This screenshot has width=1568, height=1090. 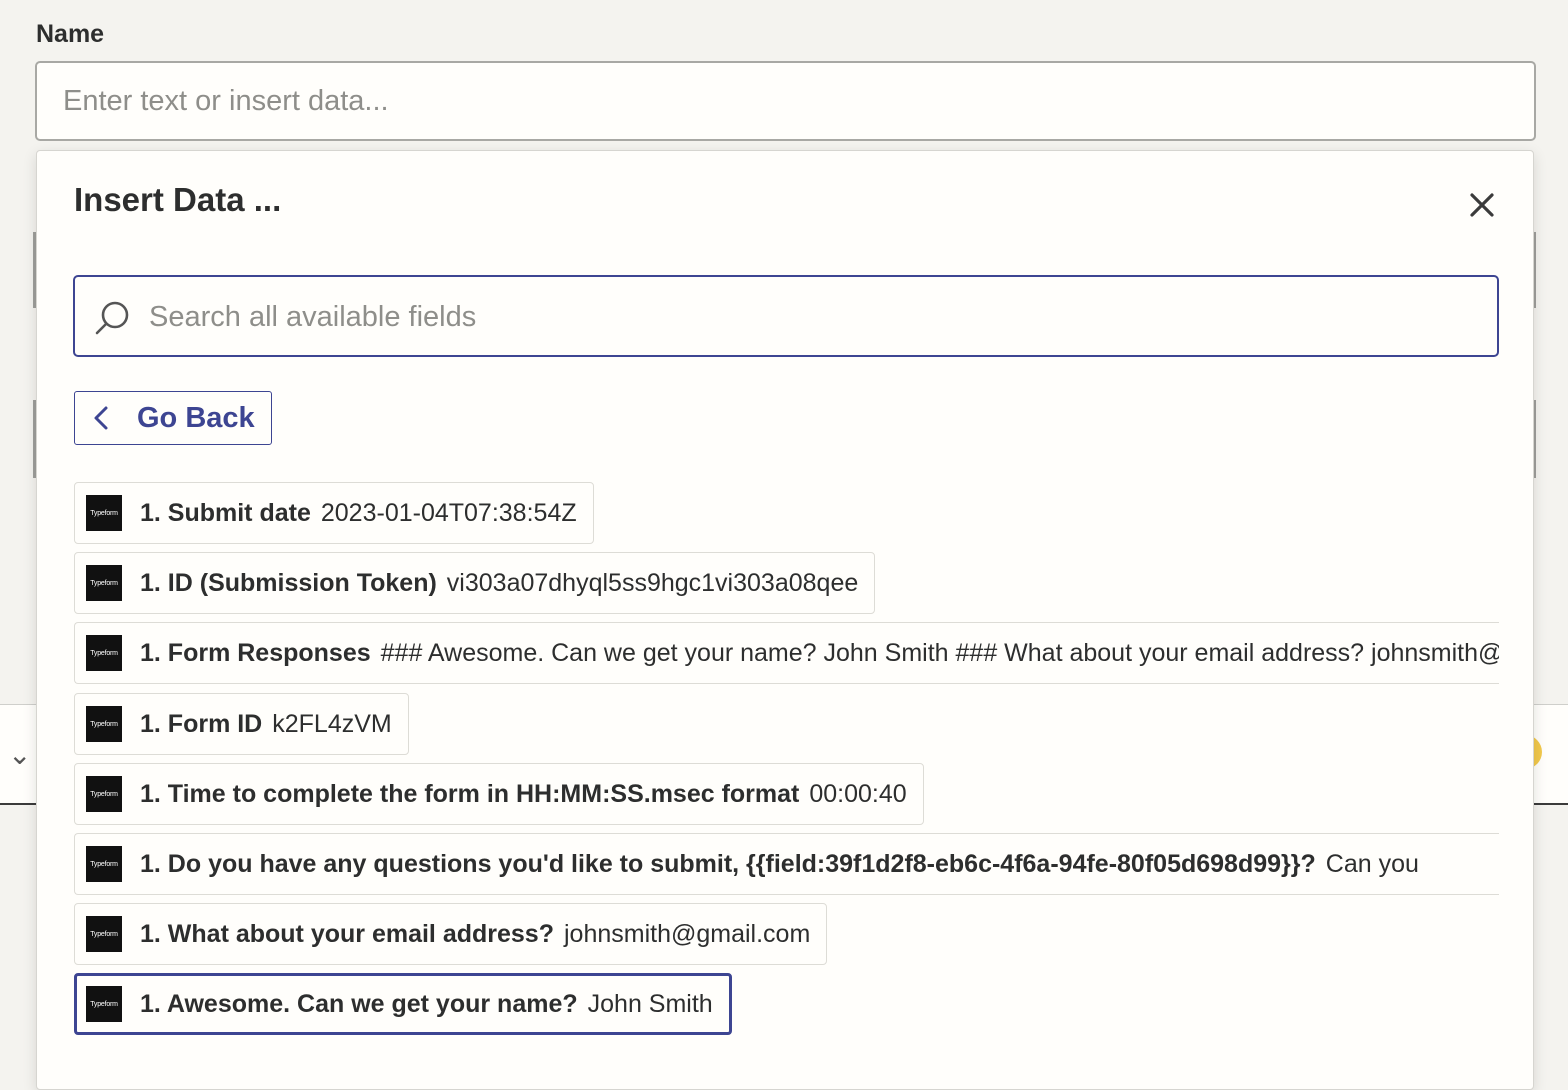 I want to click on chevron-down-icon: ⌄, so click(x=19, y=754).